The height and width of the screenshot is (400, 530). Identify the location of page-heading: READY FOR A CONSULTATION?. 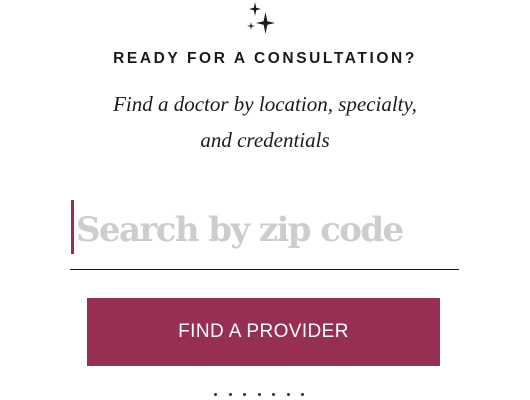
(265, 58).